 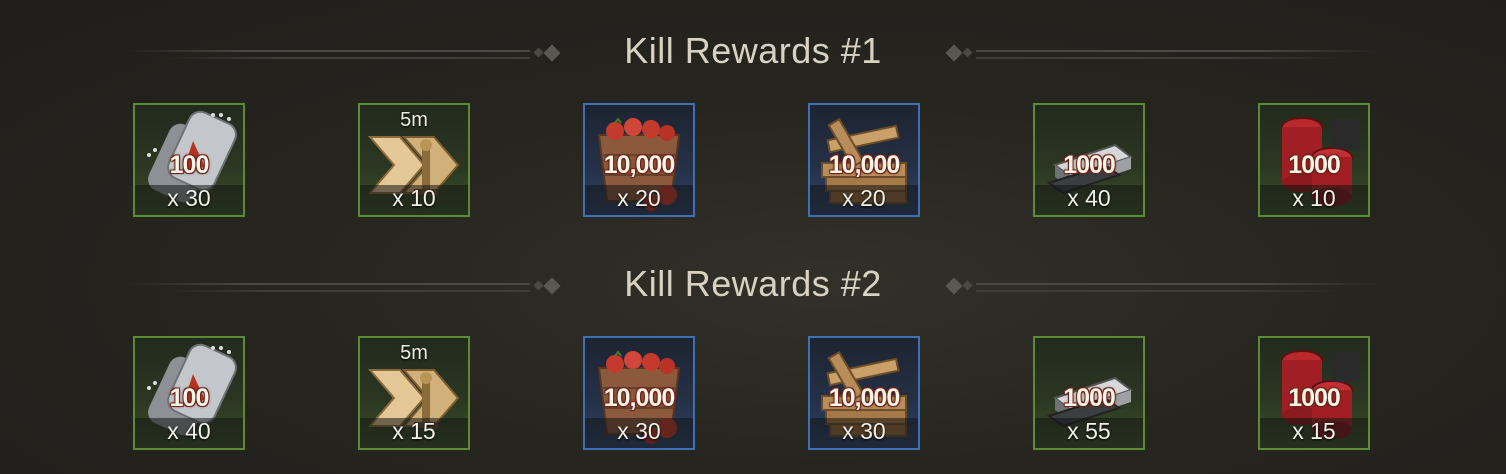 I want to click on reward-item-food: 10,000 x 20, so click(x=639, y=160).